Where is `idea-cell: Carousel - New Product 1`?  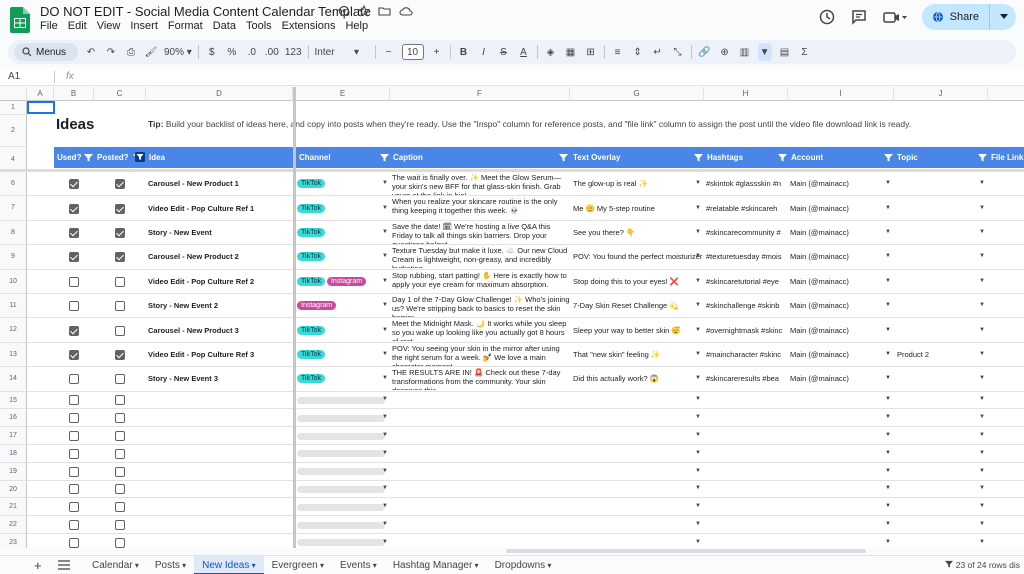 idea-cell: Carousel - New Product 1 is located at coordinates (193, 183).